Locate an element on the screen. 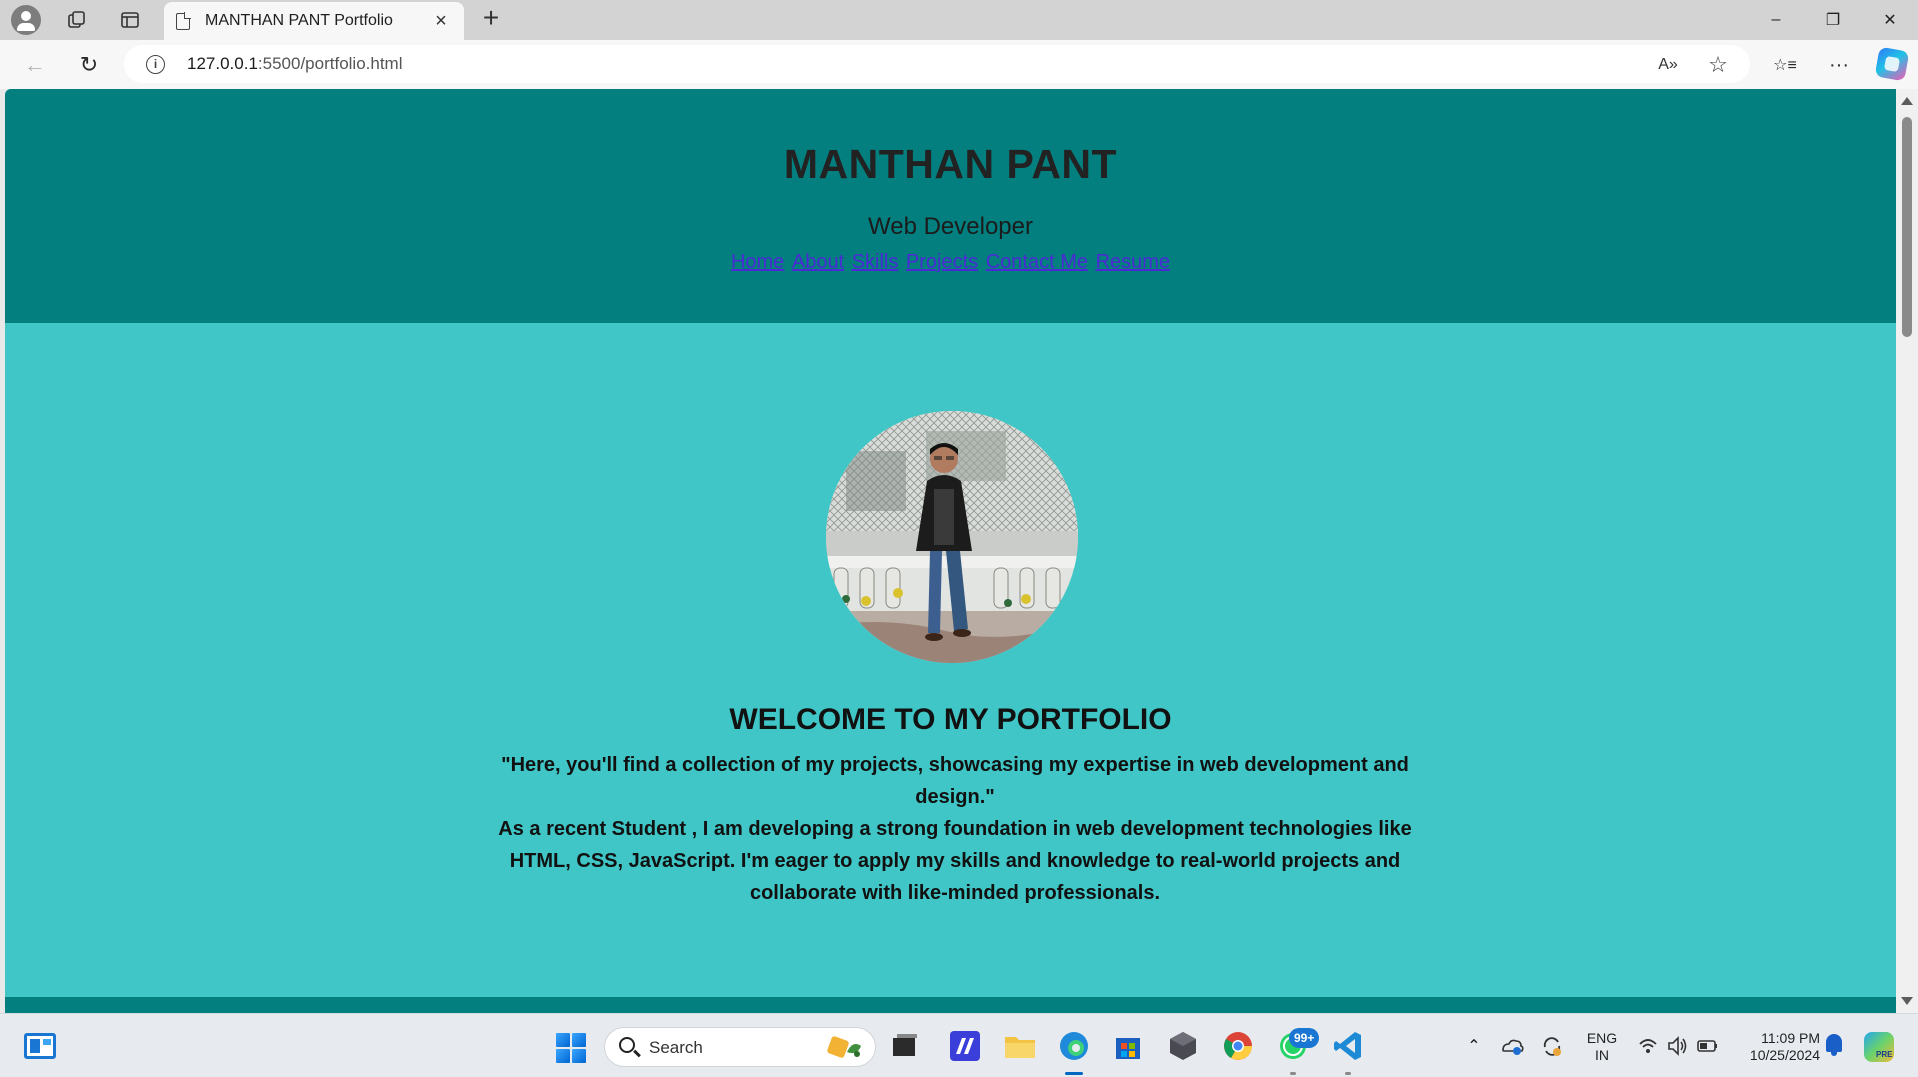  search-icon is located at coordinates (627, 1045).